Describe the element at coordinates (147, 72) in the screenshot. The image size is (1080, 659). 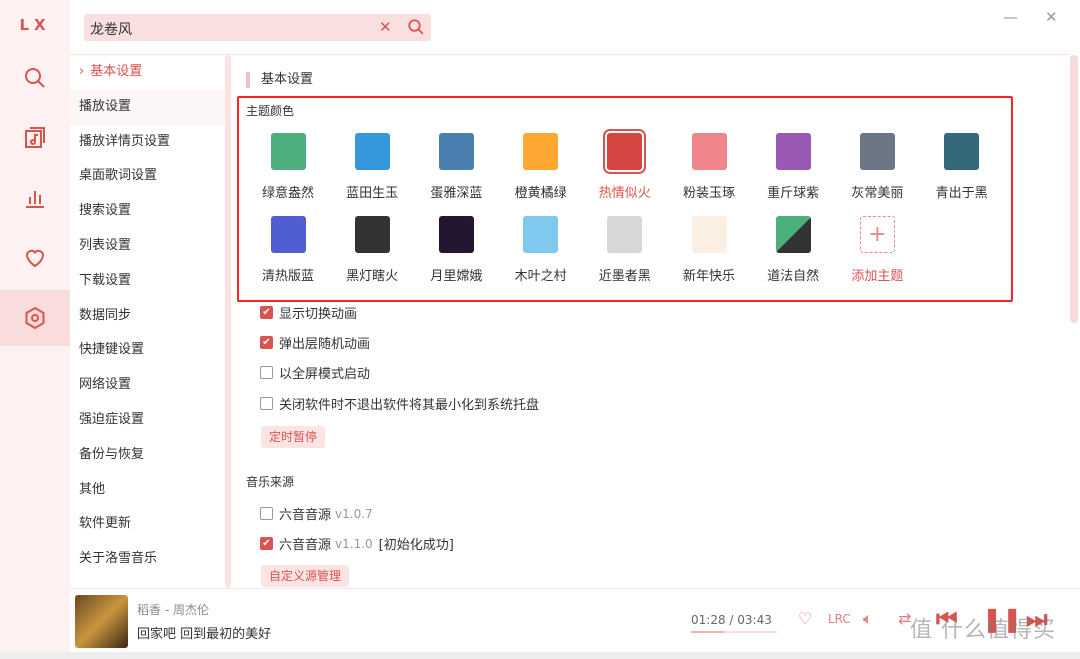
I see `nav-item: › 基本设置` at that location.